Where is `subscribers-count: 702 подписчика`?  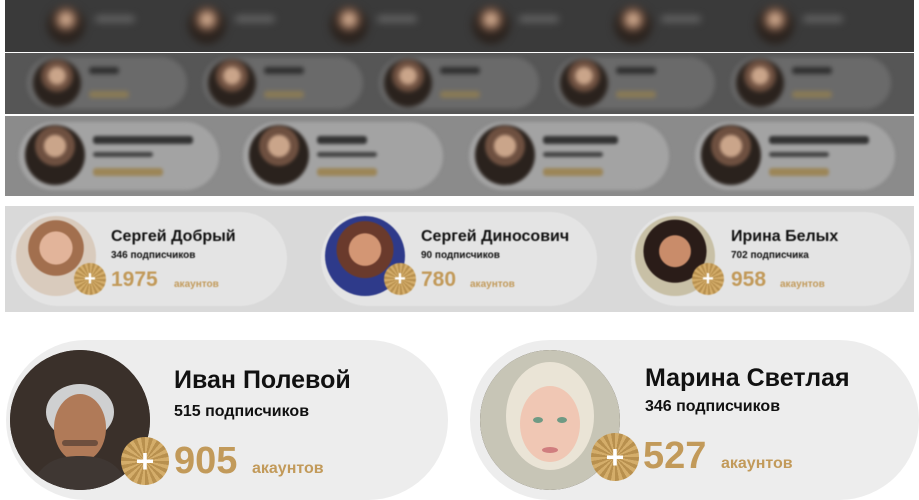
subscribers-count: 702 подписчика is located at coordinates (770, 255).